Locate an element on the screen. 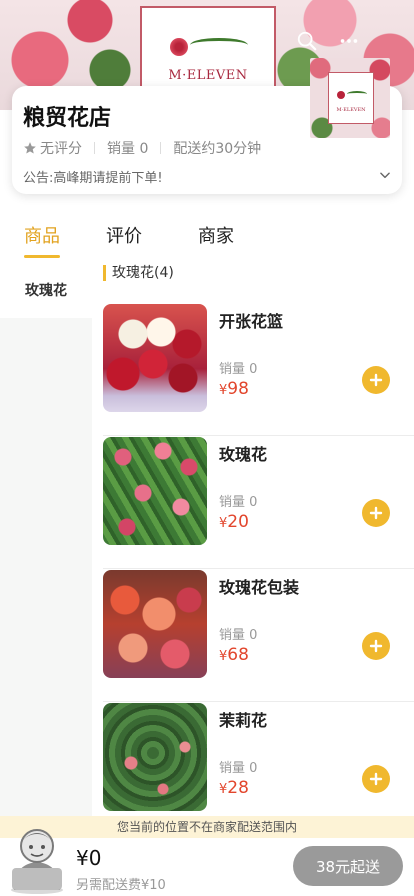 This screenshot has width=414, height=896. shop-notice: 公告:高峰期请提前下单! is located at coordinates (93, 176).